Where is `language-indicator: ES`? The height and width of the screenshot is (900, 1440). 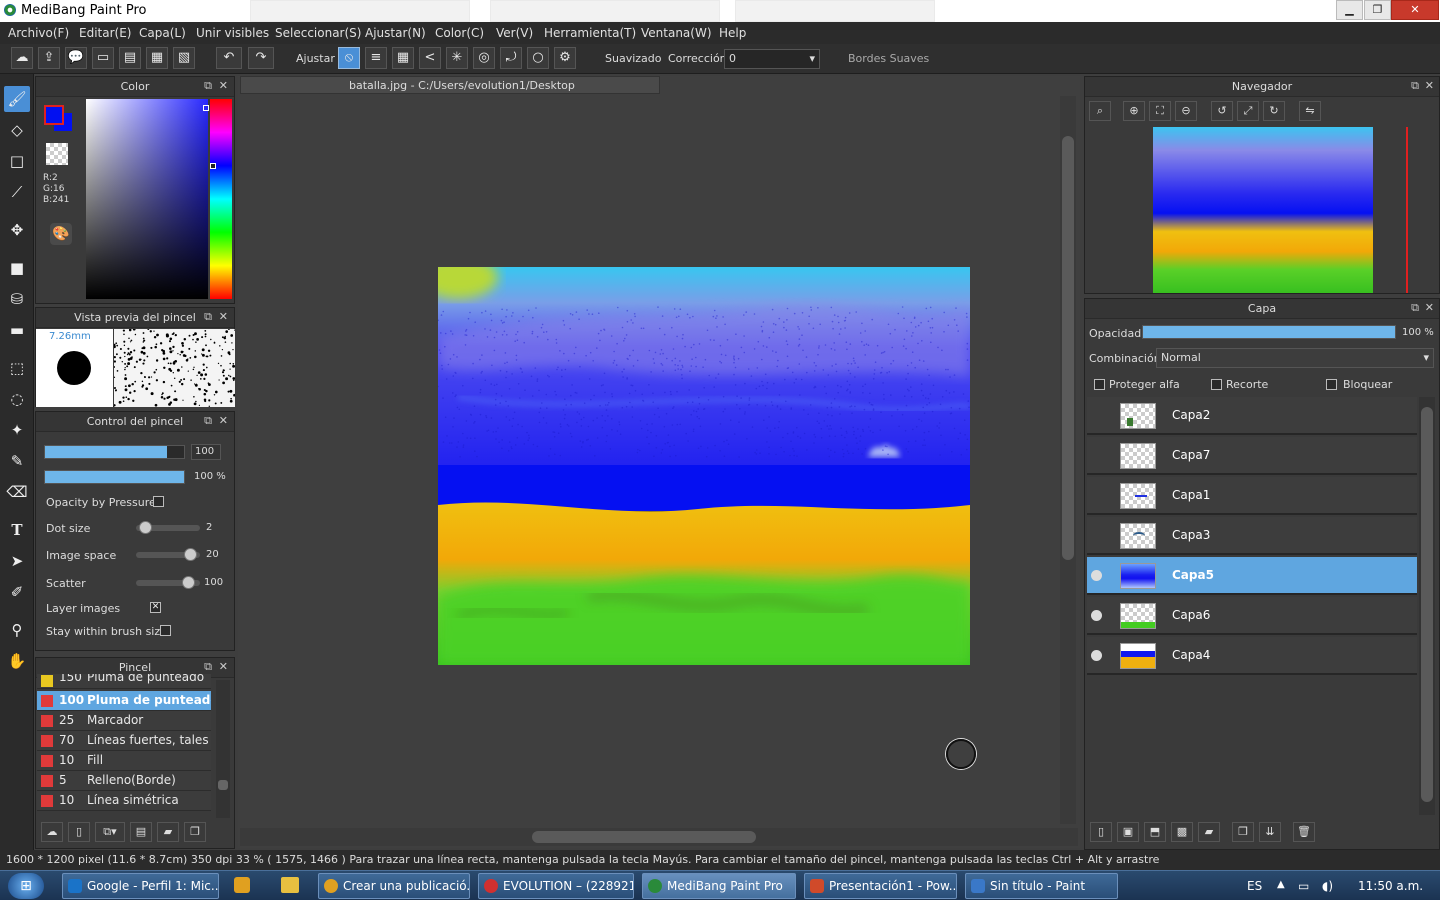
language-indicator: ES is located at coordinates (1254, 886).